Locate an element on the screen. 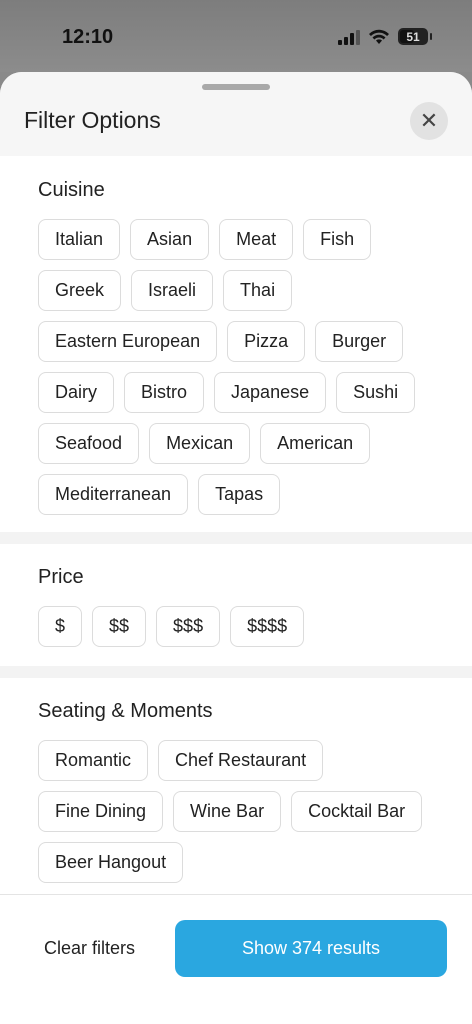 The image size is (472, 1024). seating-title: Seating & Moments is located at coordinates (125, 711).